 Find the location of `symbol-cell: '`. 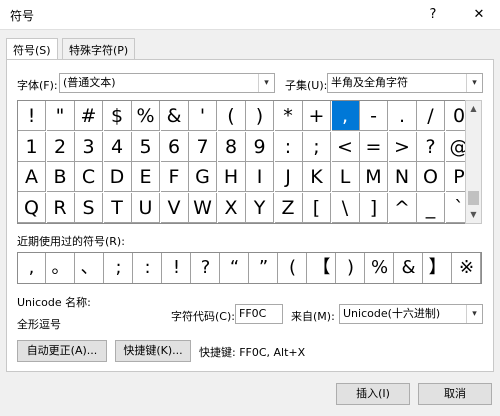

symbol-cell: ' is located at coordinates (203, 116).